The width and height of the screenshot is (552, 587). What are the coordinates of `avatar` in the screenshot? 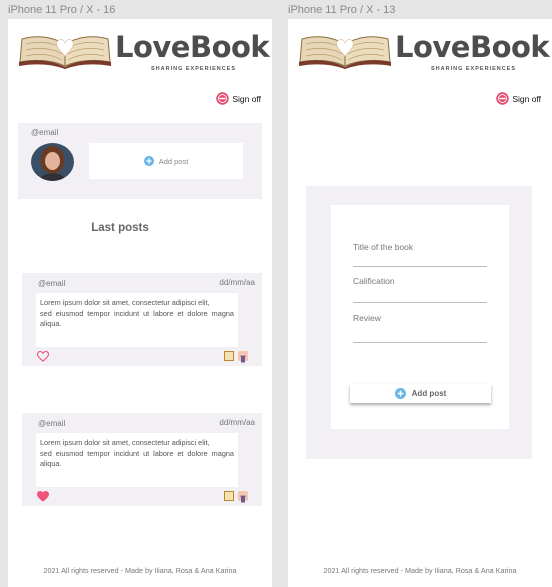 It's located at (52, 162).